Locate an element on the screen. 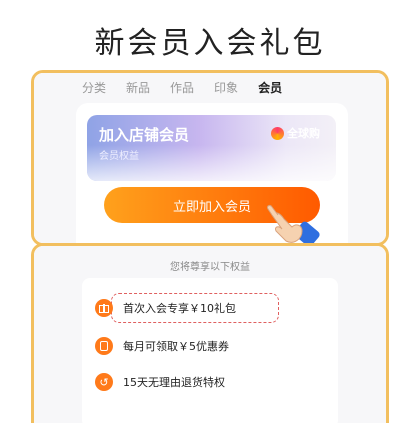 The width and height of the screenshot is (420, 423). coupon-icon is located at coordinates (104, 346).